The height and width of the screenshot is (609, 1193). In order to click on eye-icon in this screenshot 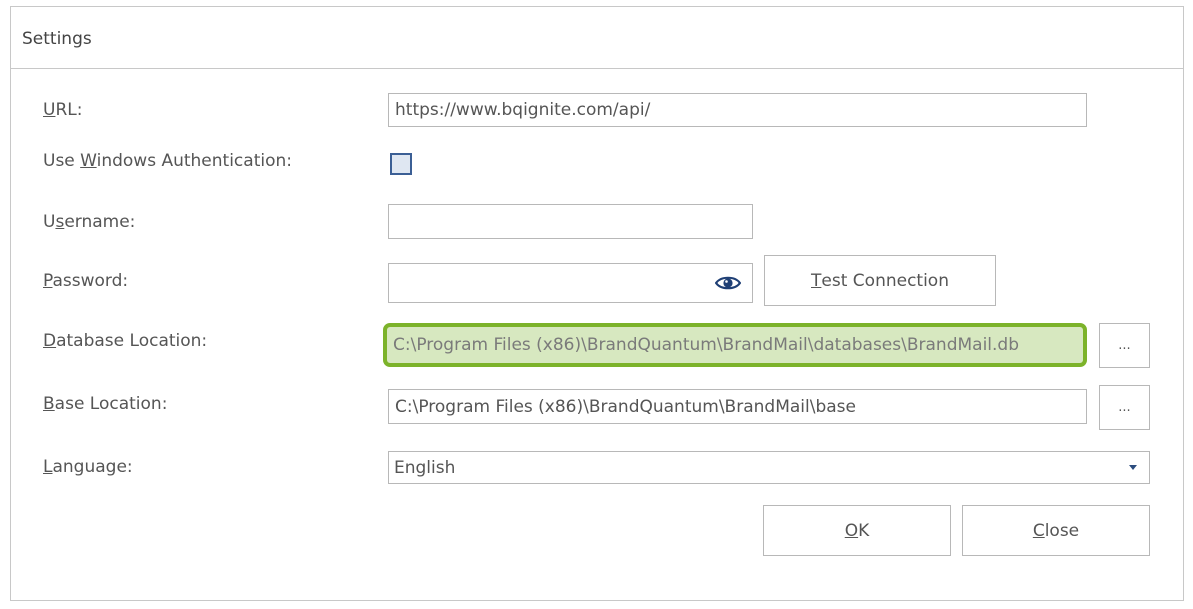, I will do `click(728, 283)`.